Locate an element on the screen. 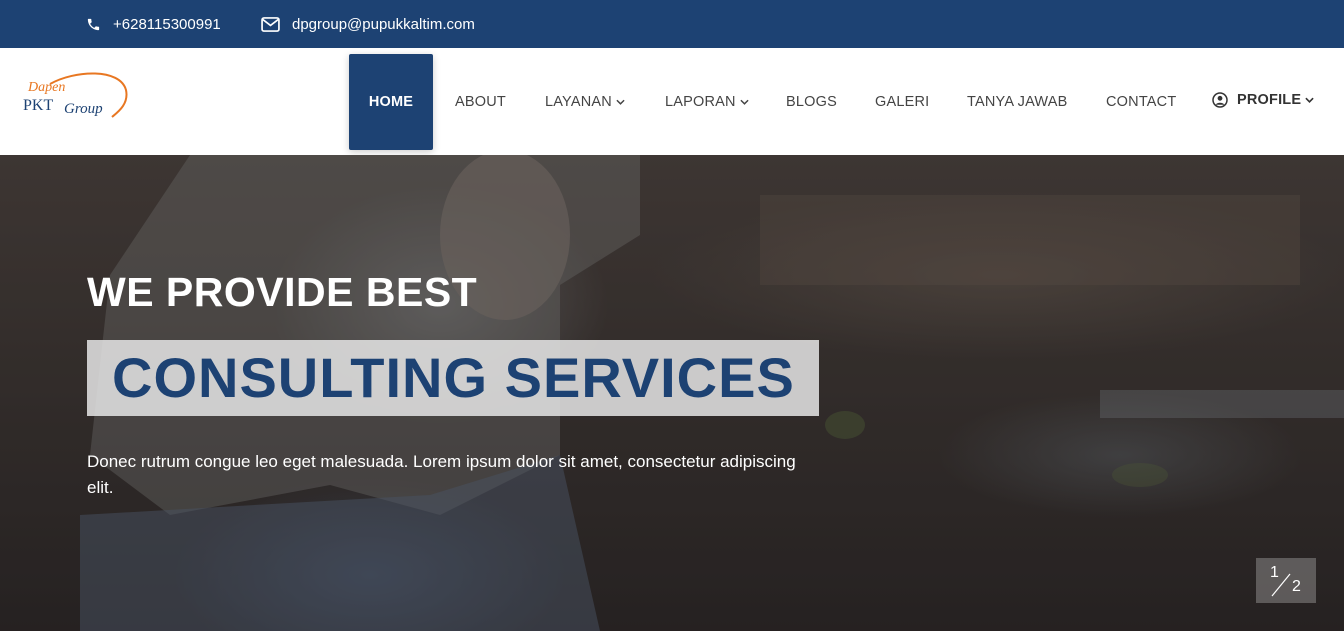  hero-title: CONSULTING SERVICES is located at coordinates (453, 377).